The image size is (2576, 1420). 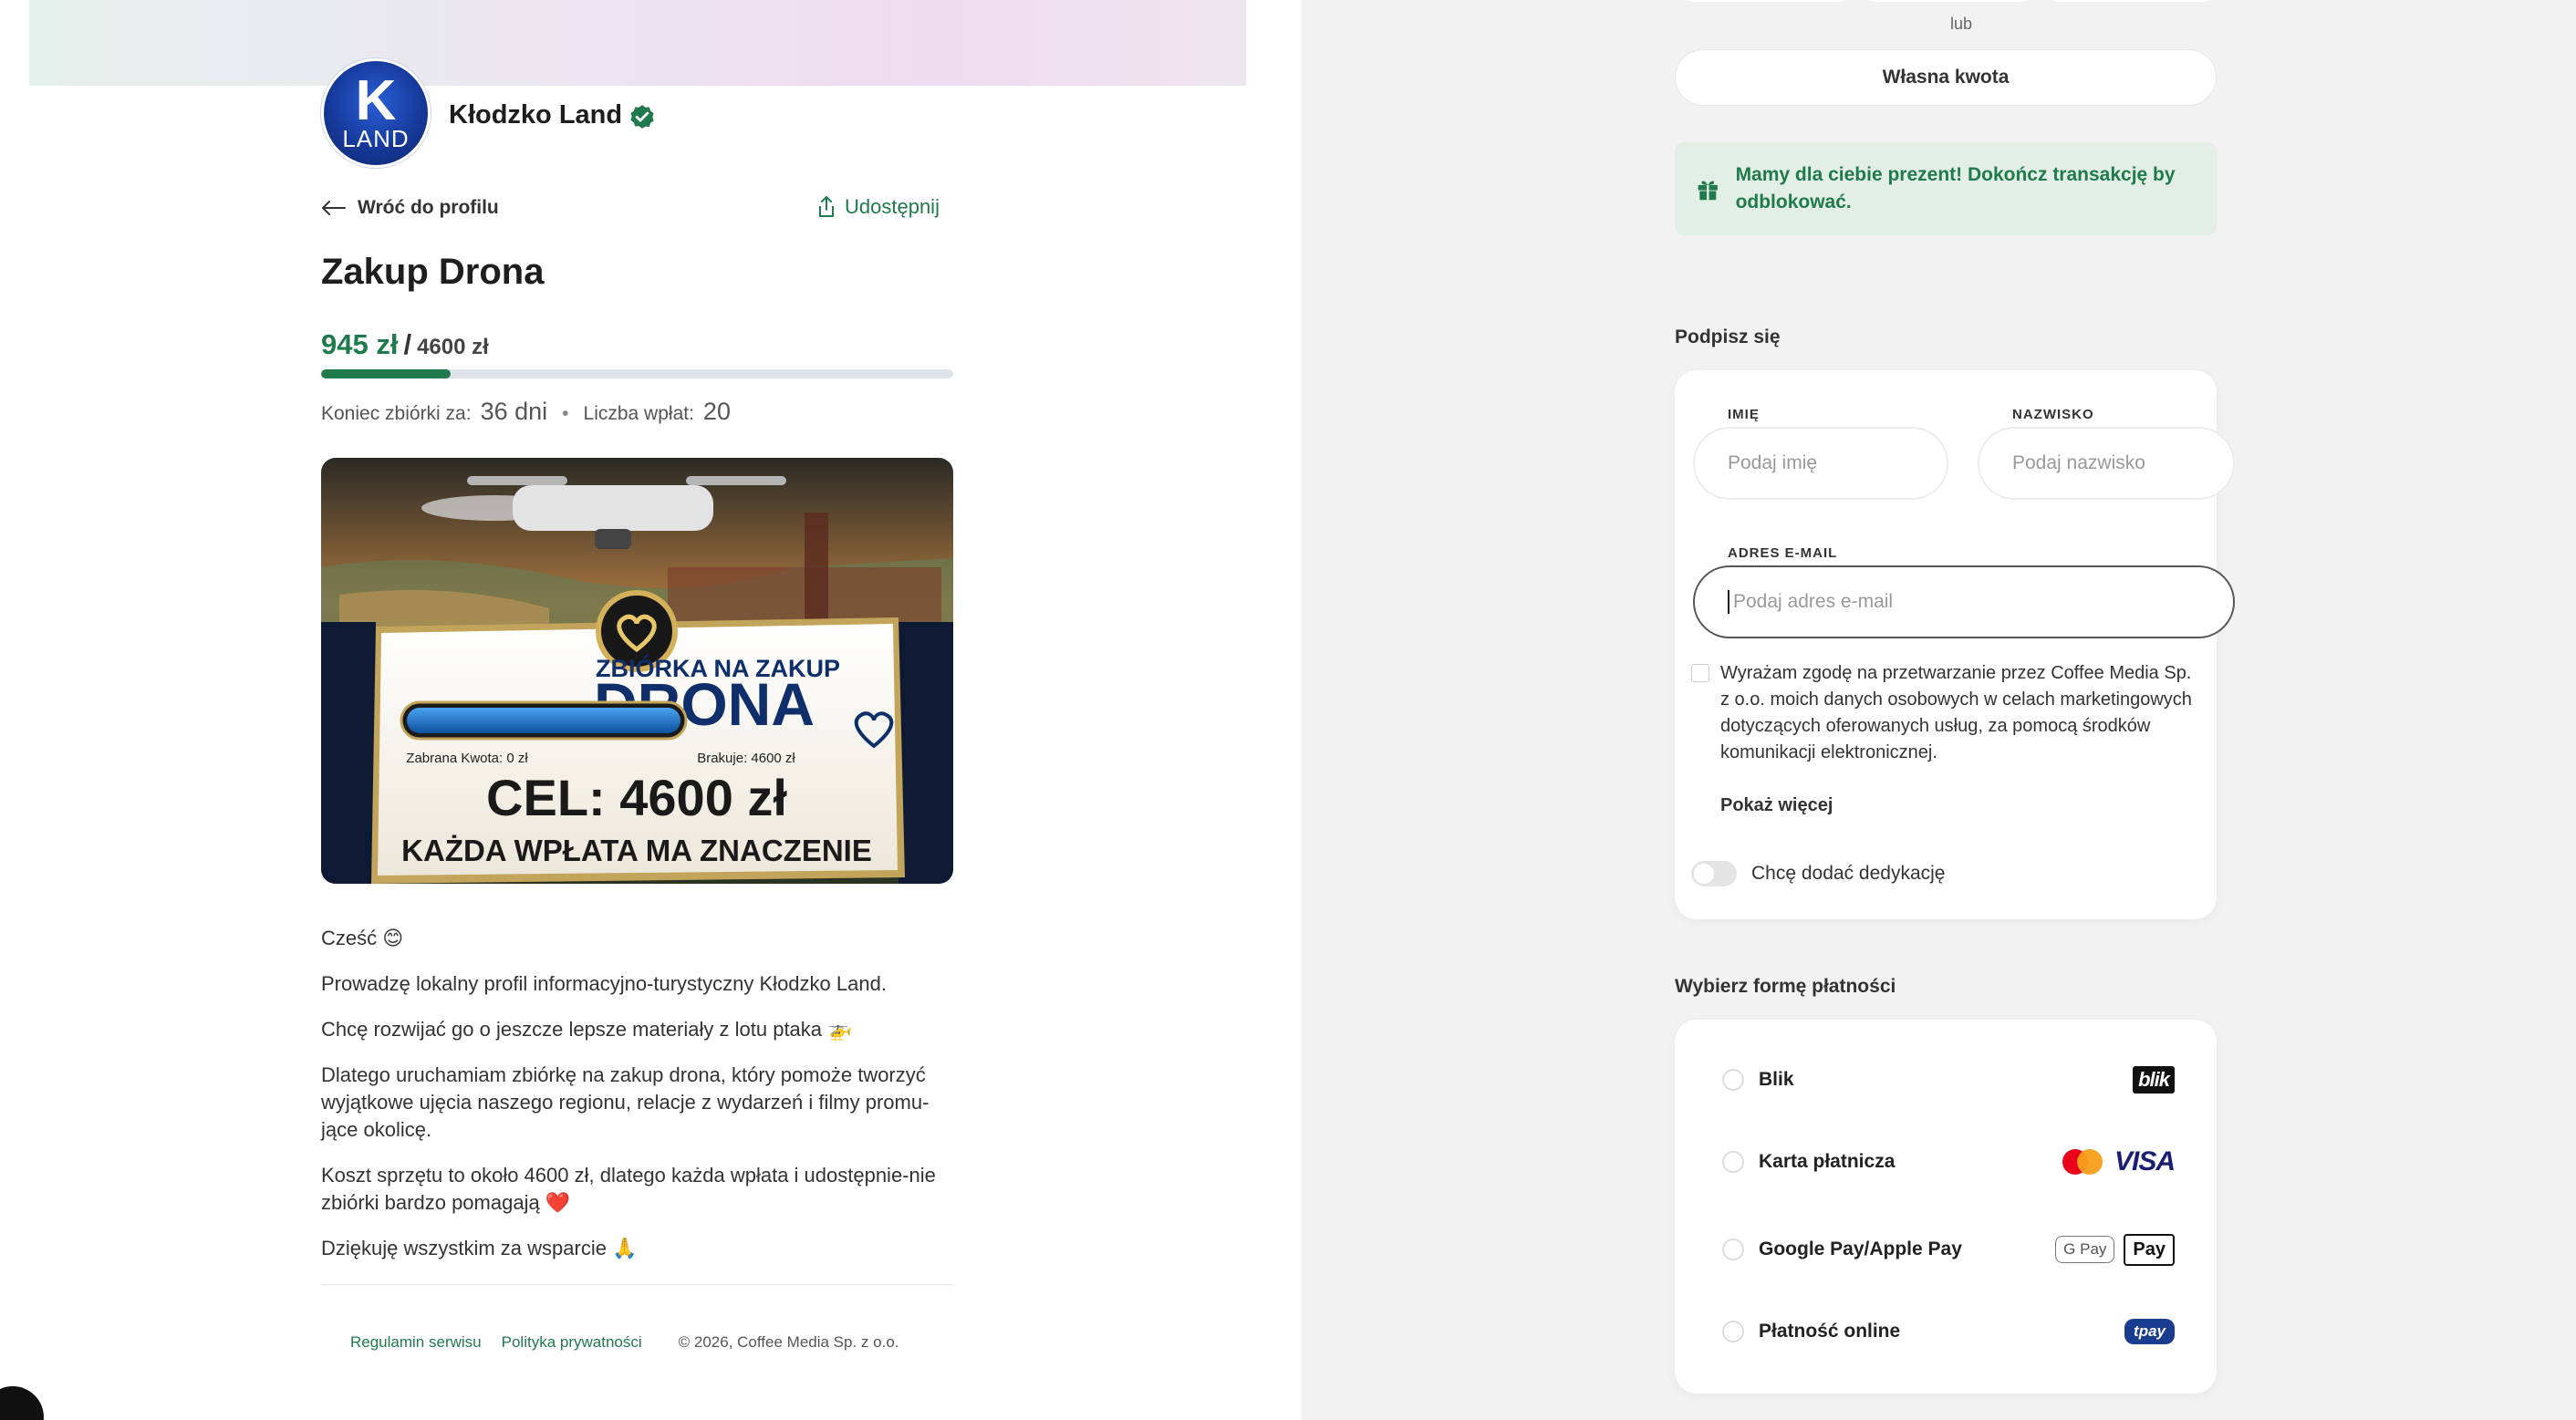 I want to click on share-link: Udostępnij, so click(x=878, y=207).